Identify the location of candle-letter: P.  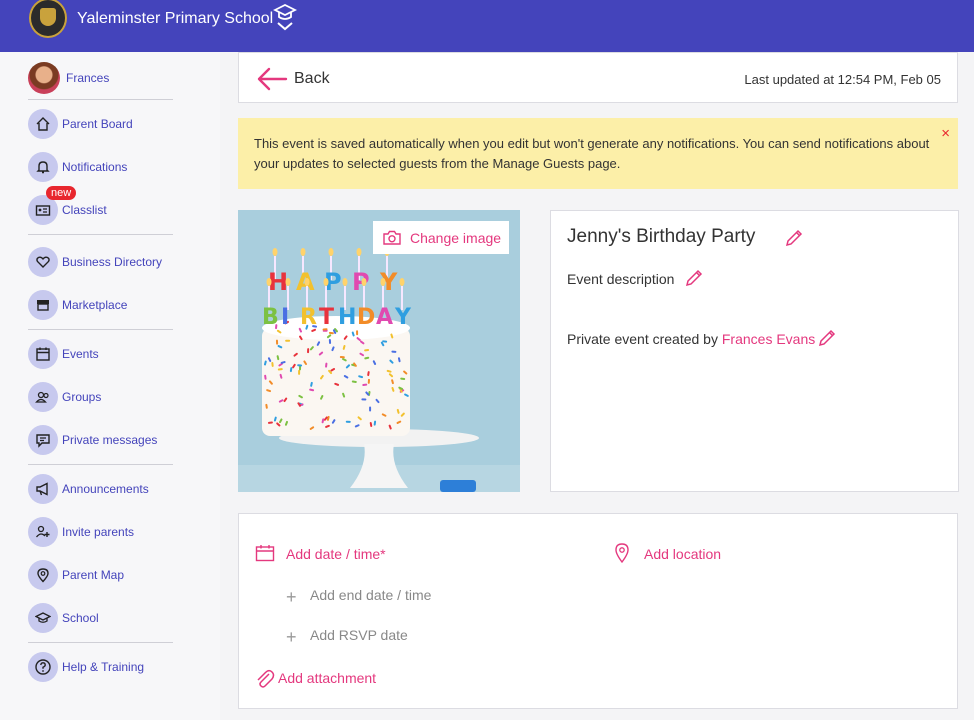
(361, 282).